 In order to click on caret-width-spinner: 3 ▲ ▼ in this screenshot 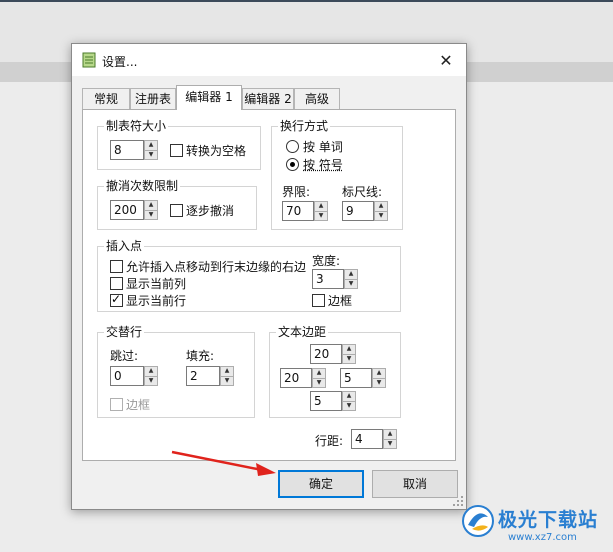, I will do `click(336, 279)`.